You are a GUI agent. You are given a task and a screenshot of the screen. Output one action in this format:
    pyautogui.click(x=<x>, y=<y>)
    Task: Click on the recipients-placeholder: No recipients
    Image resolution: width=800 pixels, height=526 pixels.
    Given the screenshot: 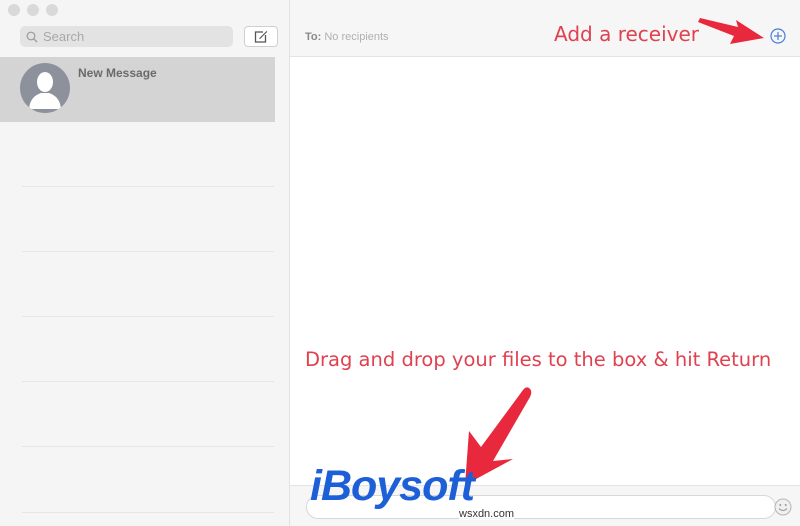 What is the action you would take?
    pyautogui.click(x=356, y=37)
    